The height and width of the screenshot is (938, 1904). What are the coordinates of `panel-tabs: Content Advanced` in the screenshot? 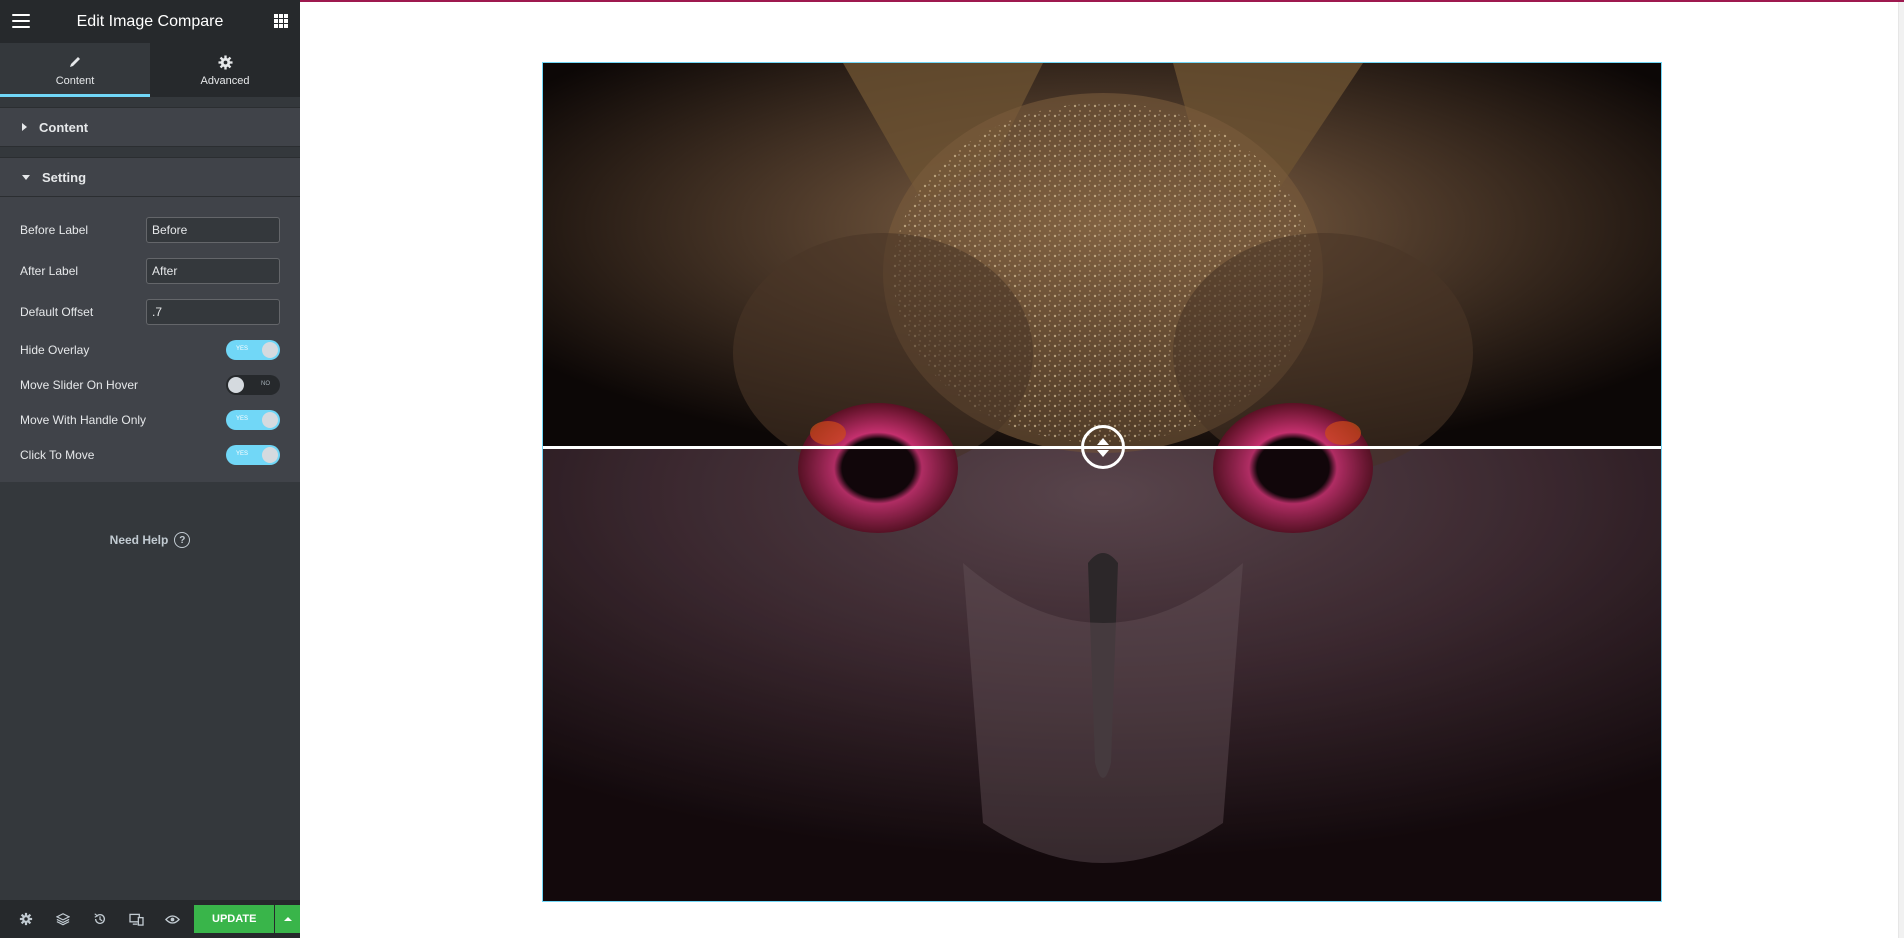 It's located at (150, 70).